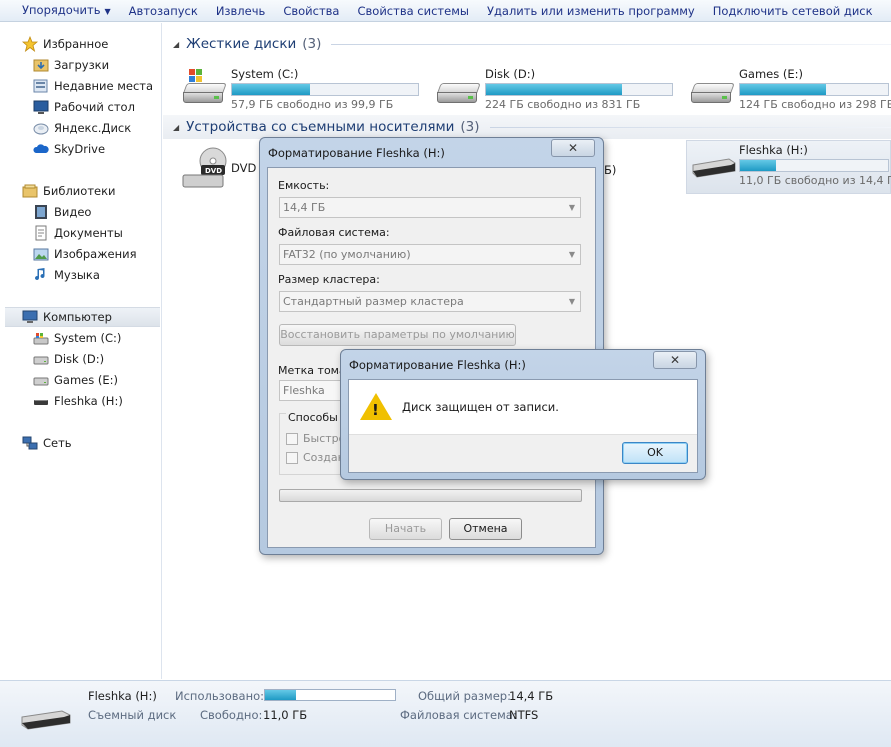 The width and height of the screenshot is (891, 747). What do you see at coordinates (412, 10) in the screenshot?
I see `system-properties-button: Свойства системы` at bounding box center [412, 10].